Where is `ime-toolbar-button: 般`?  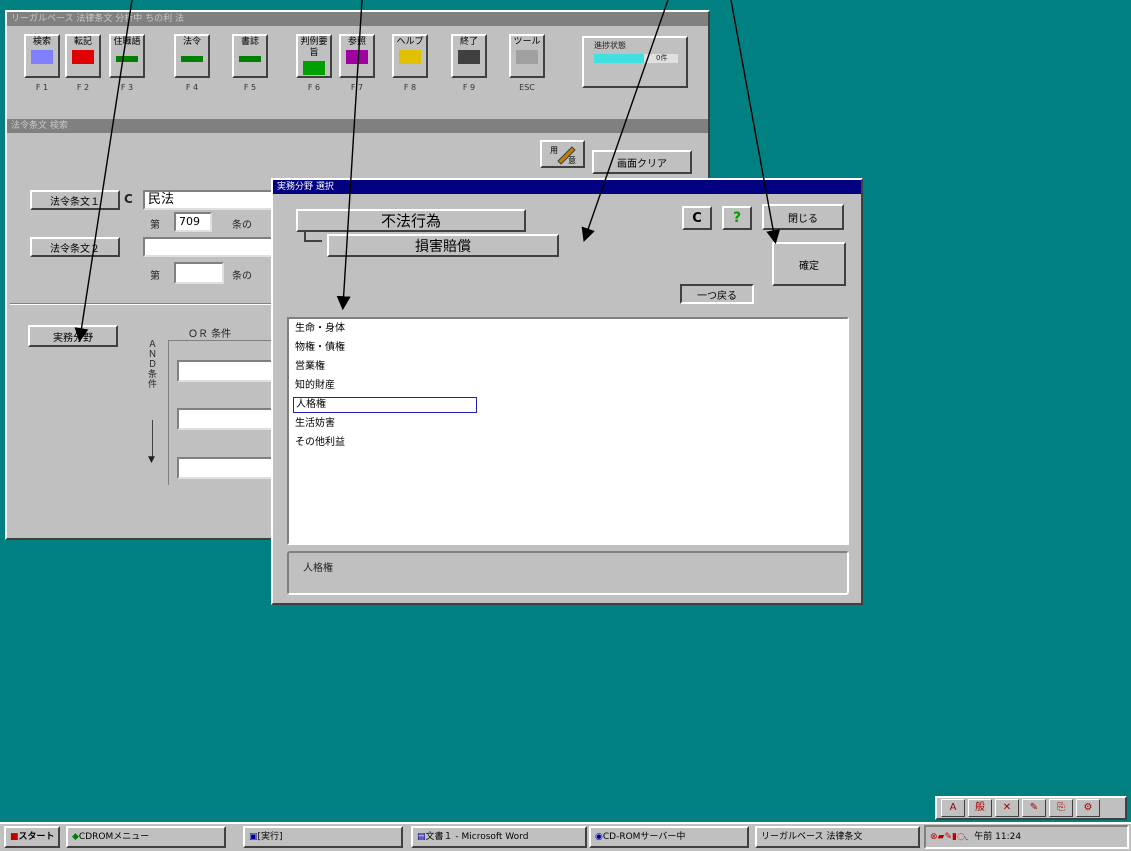
ime-toolbar-button: 般 is located at coordinates (980, 808).